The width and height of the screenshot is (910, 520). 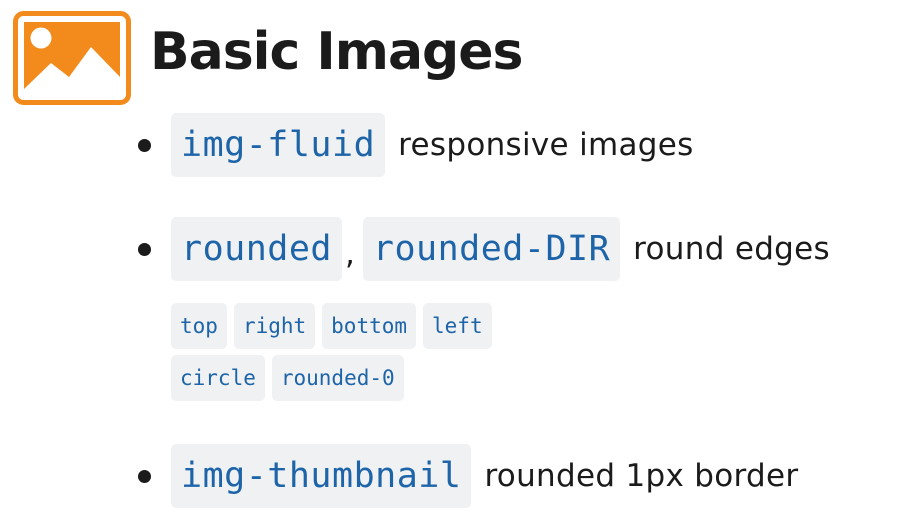 What do you see at coordinates (337, 378) in the screenshot?
I see `chip-rounded-0: rounded-0` at bounding box center [337, 378].